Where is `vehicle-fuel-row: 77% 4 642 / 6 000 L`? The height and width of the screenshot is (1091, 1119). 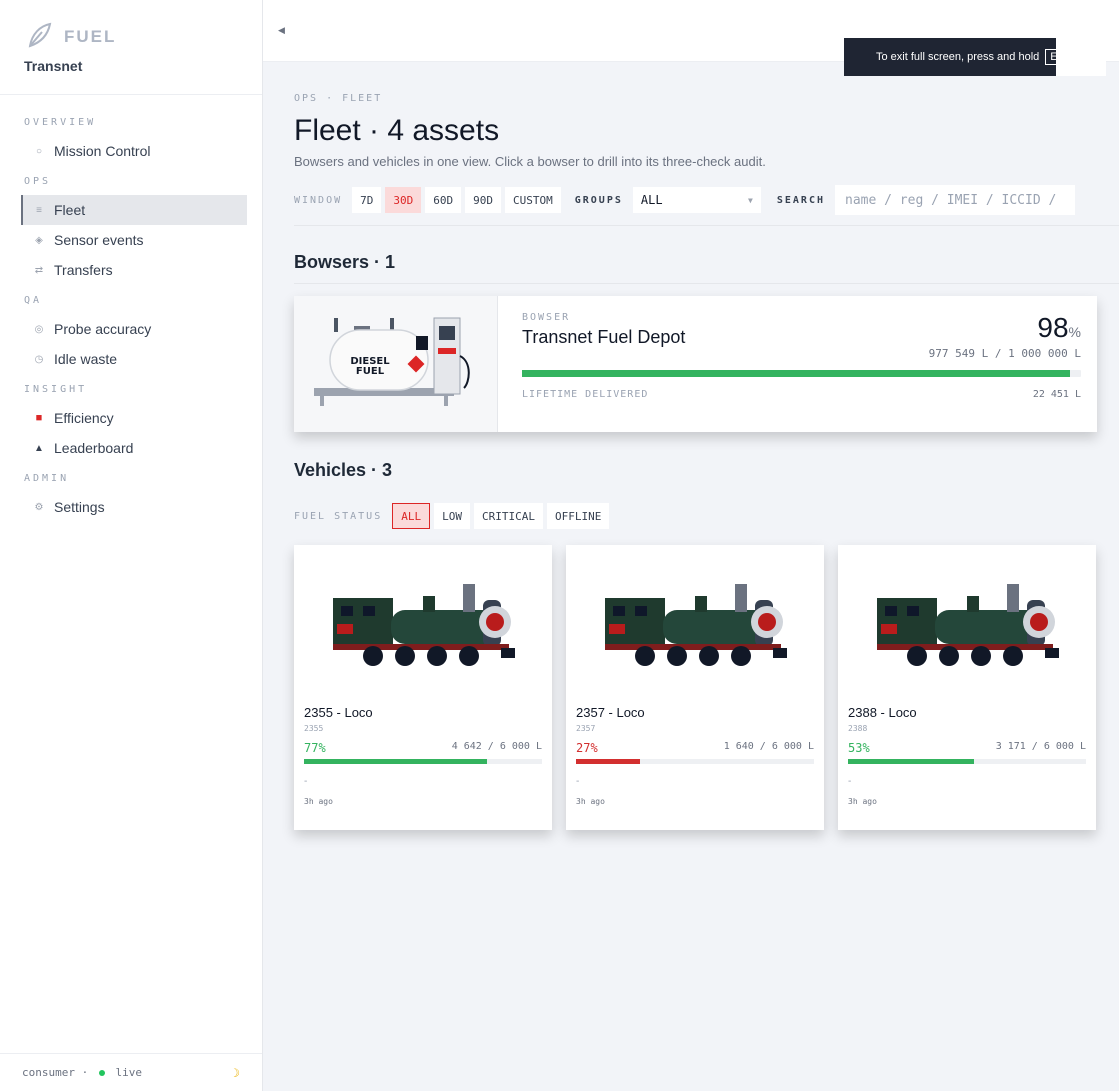 vehicle-fuel-row: 77% 4 642 / 6 000 L is located at coordinates (423, 748).